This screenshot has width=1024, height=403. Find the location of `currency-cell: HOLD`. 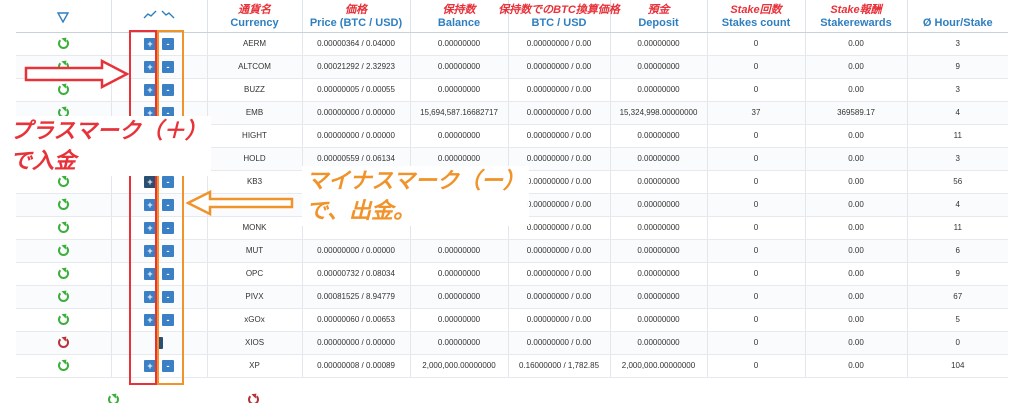

currency-cell: HOLD is located at coordinates (255, 159).